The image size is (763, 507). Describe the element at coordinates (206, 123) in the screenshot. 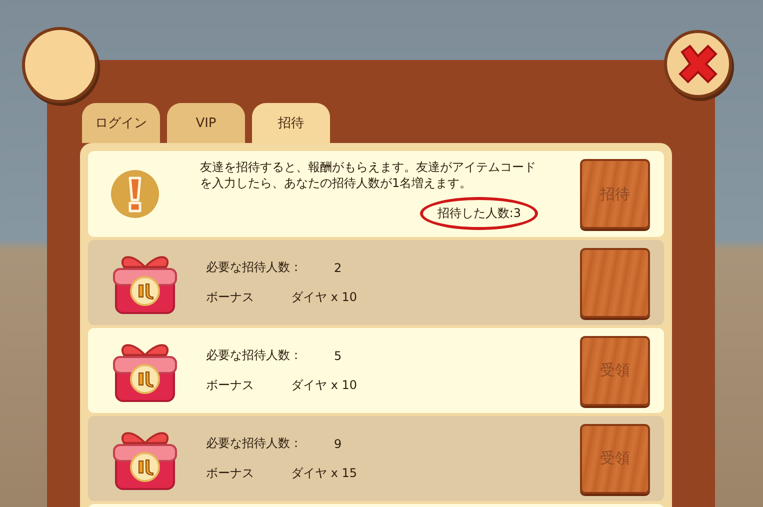

I see `tab: VIP` at that location.